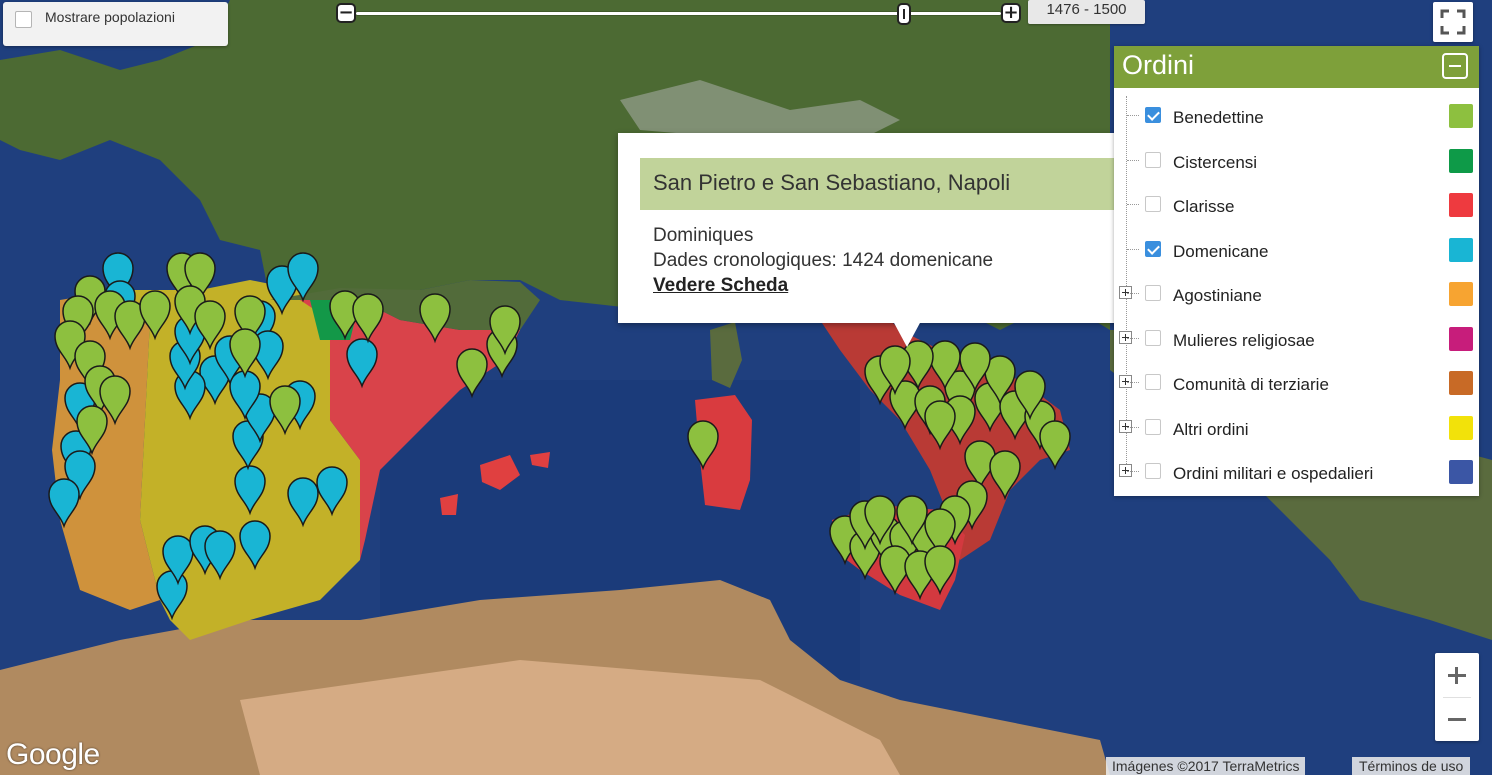 The image size is (1492, 775). Describe the element at coordinates (1217, 295) in the screenshot. I see `order-label: Agostiniane` at that location.